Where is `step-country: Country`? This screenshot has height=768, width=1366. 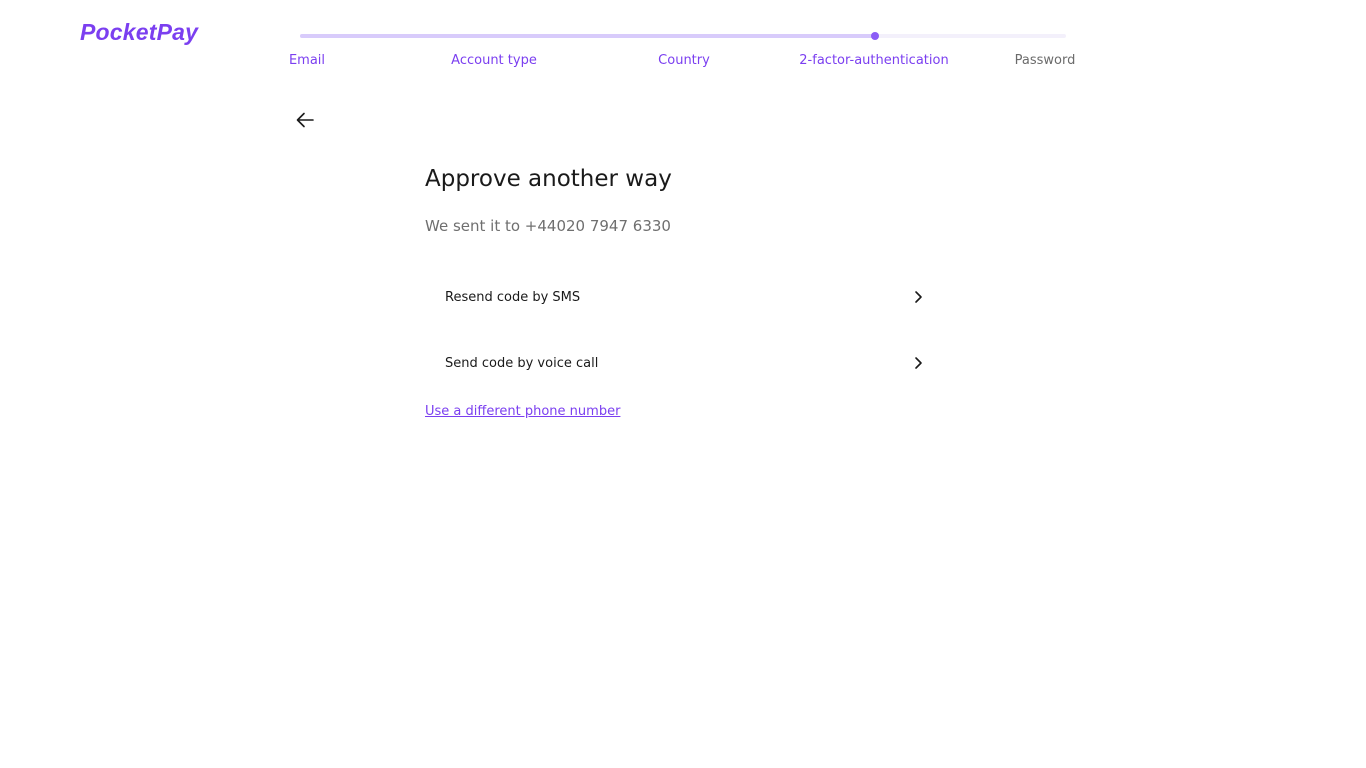 step-country: Country is located at coordinates (684, 60).